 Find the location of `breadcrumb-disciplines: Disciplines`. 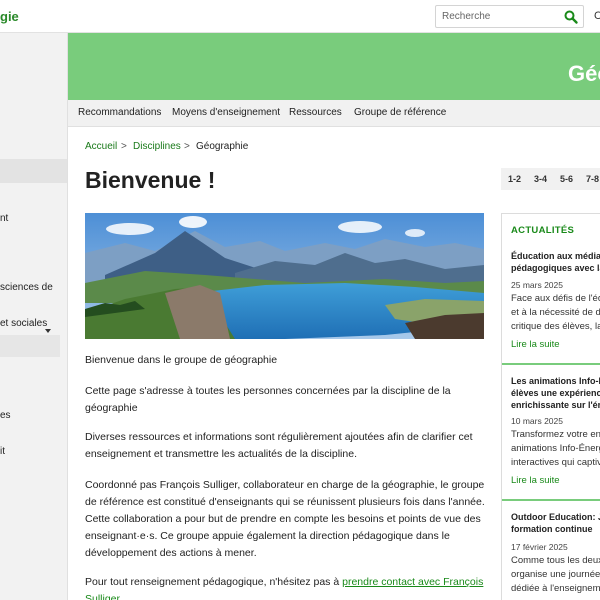

breadcrumb-disciplines: Disciplines is located at coordinates (157, 146).